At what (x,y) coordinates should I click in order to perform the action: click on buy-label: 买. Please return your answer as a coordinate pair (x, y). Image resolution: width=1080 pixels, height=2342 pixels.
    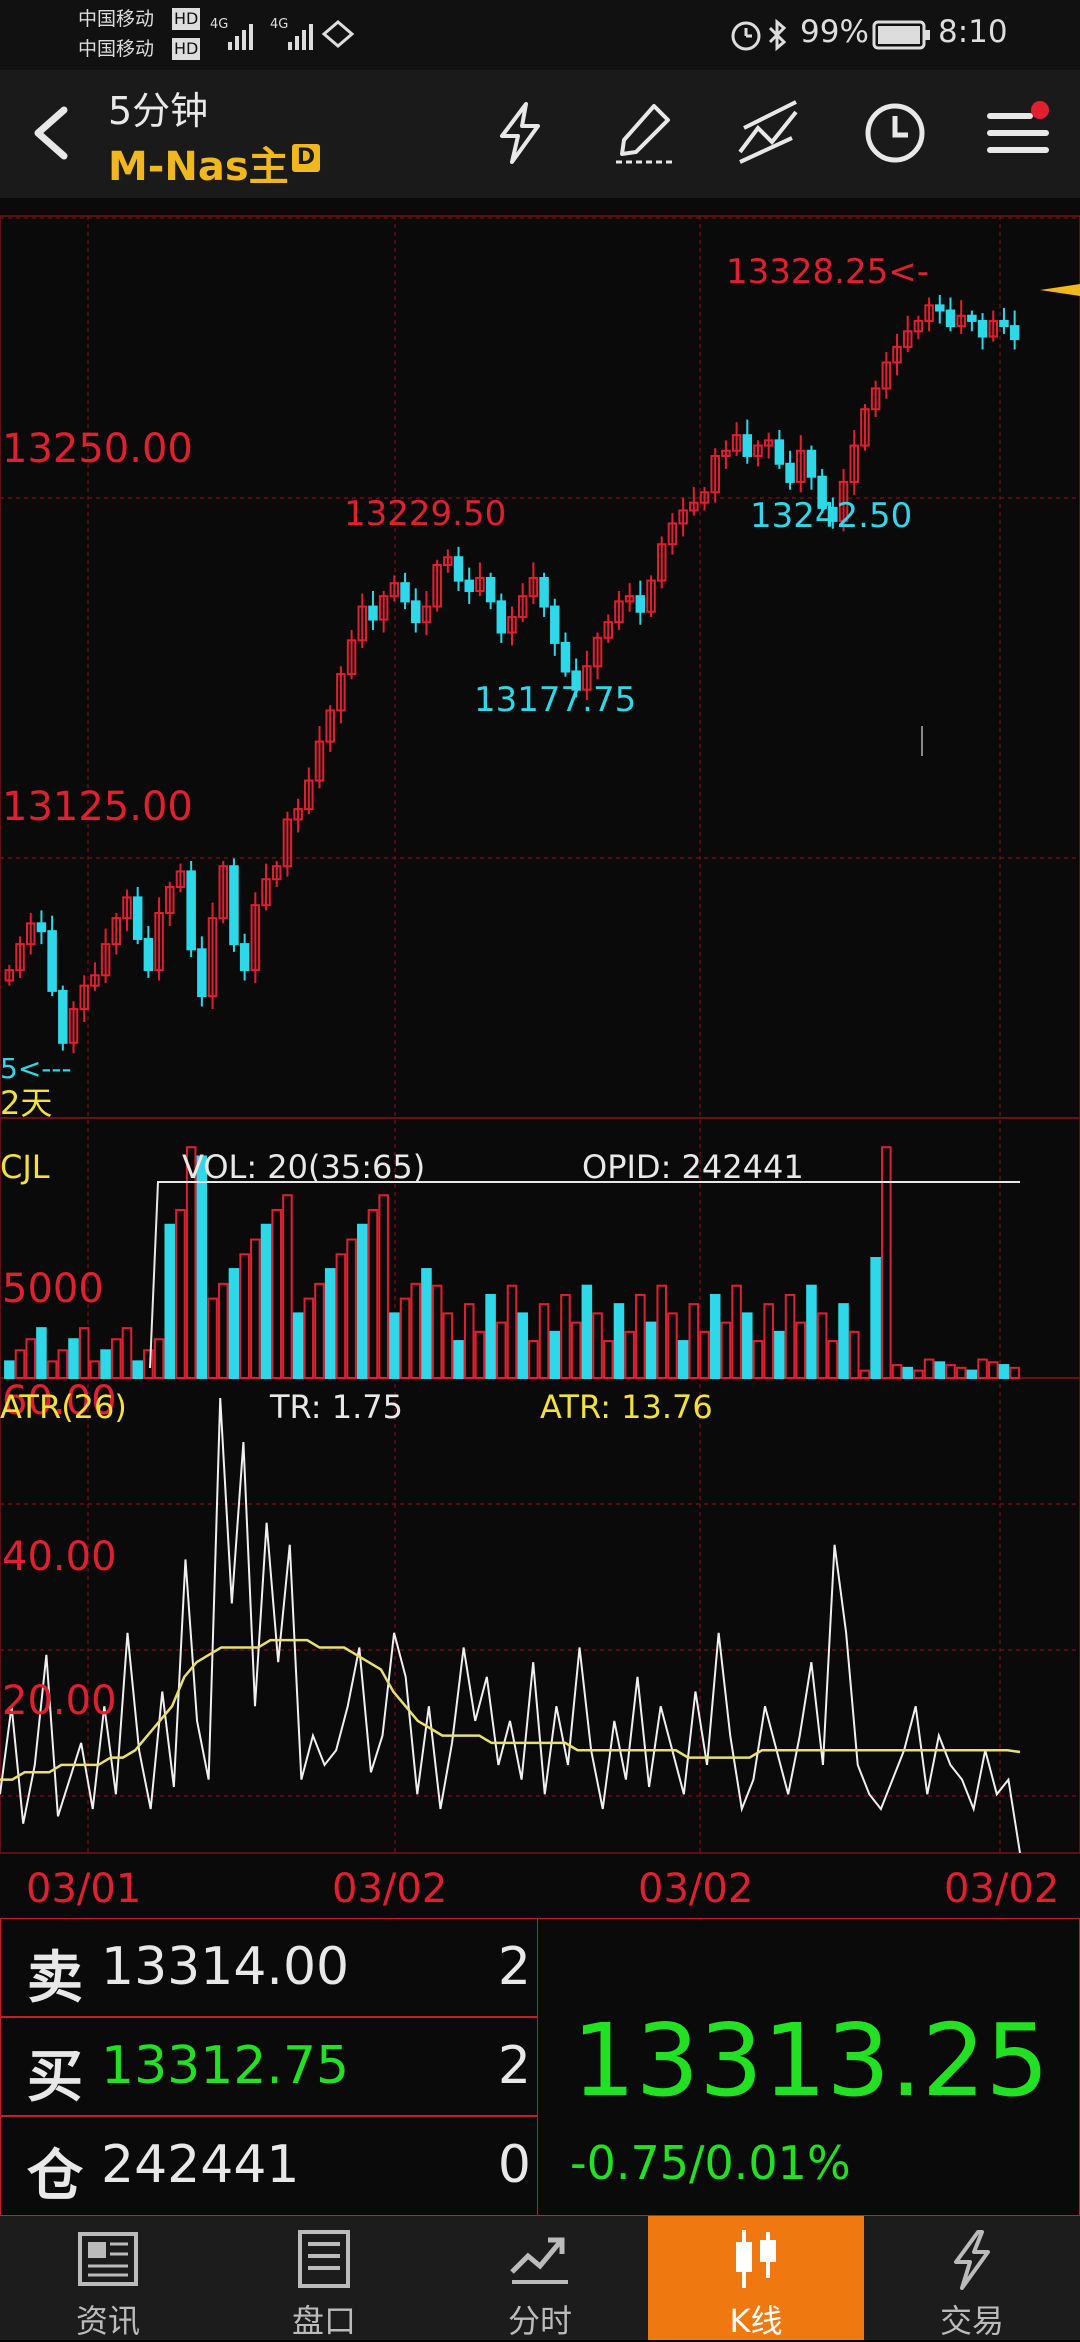
    Looking at the image, I should click on (55, 2077).